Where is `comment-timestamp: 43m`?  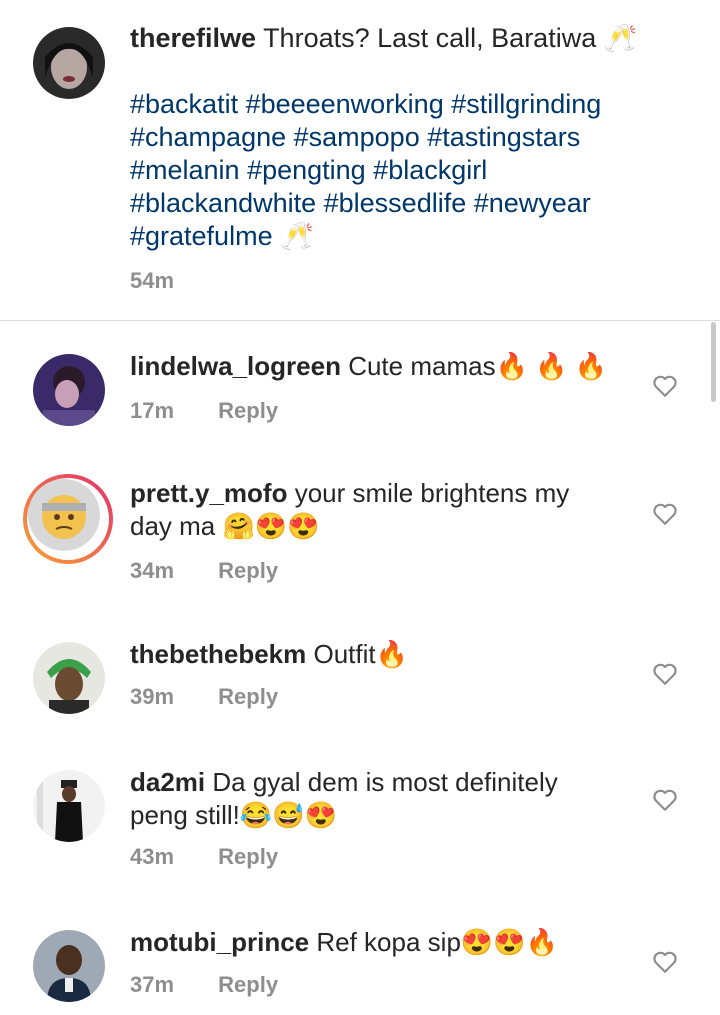
comment-timestamp: 43m is located at coordinates (152, 856).